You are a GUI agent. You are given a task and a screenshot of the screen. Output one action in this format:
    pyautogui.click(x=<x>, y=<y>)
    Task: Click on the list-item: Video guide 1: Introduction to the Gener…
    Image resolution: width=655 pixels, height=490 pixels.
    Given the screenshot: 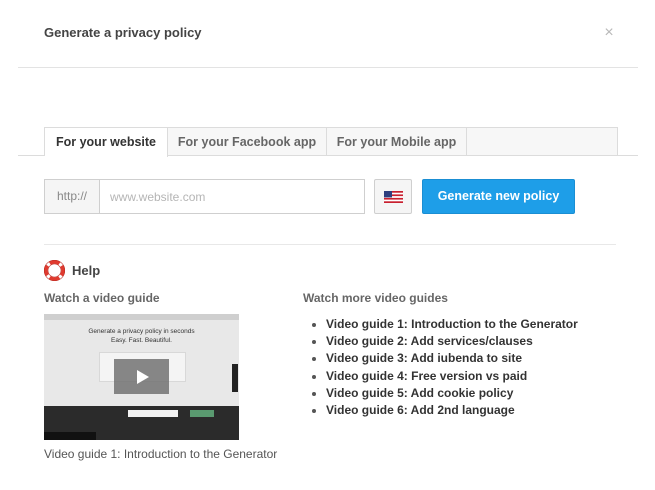 What is the action you would take?
    pyautogui.click(x=440, y=324)
    